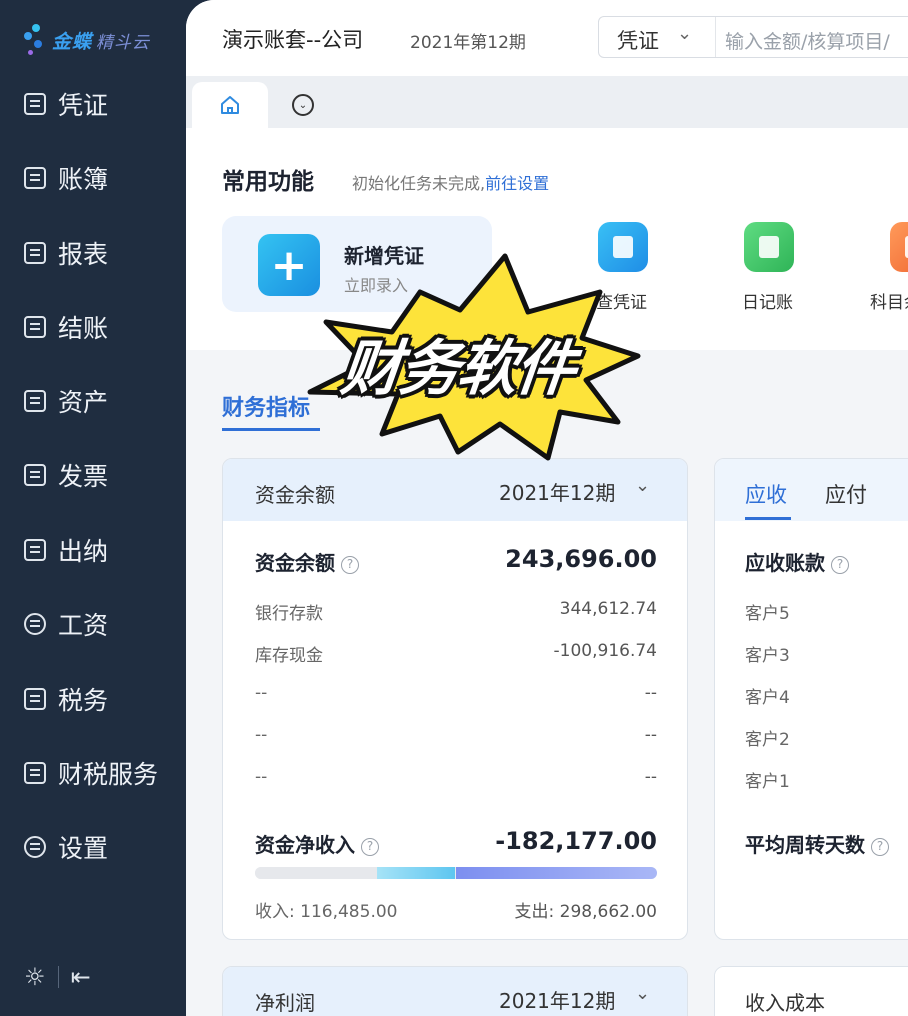 The image size is (908, 1016). I want to click on panel-header: 净利润 2021年12期 ⌄, so click(455, 991).